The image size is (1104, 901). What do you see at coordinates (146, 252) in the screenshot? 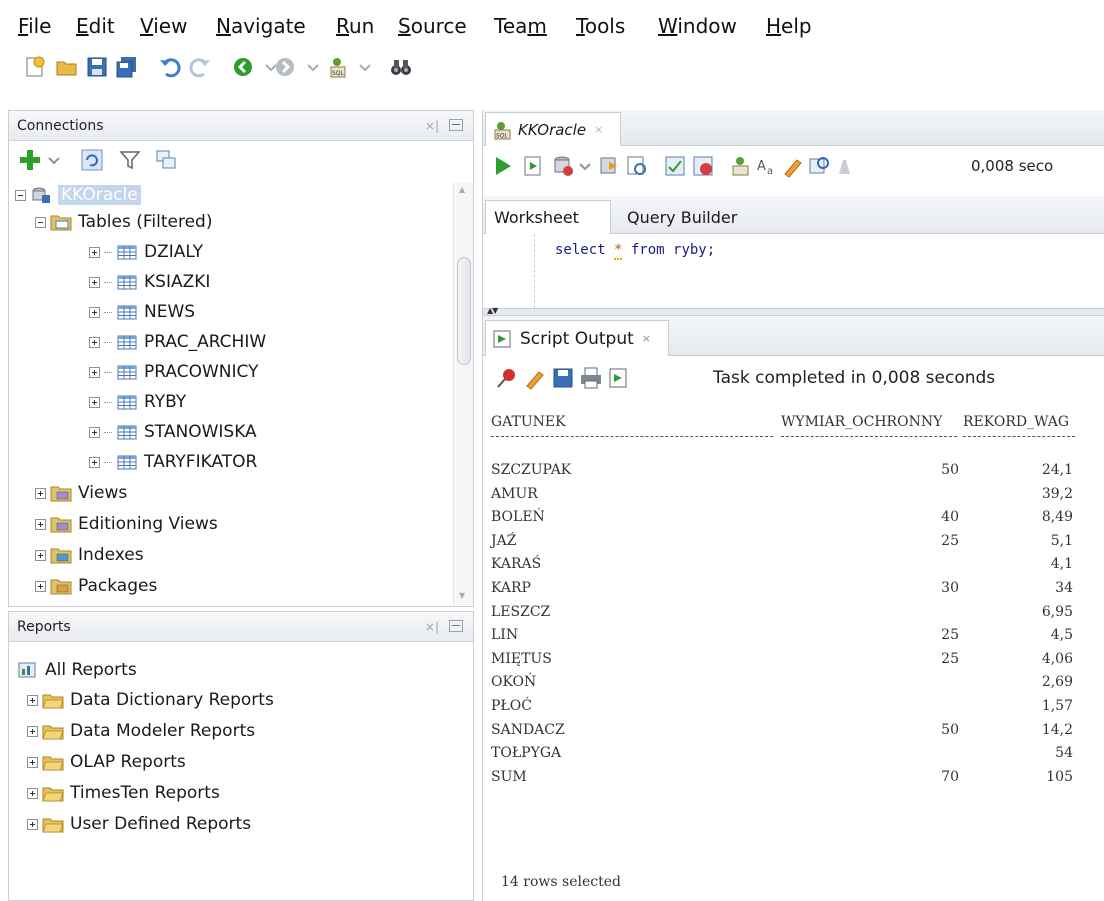
I see `tree-node-table: DZIALY` at bounding box center [146, 252].